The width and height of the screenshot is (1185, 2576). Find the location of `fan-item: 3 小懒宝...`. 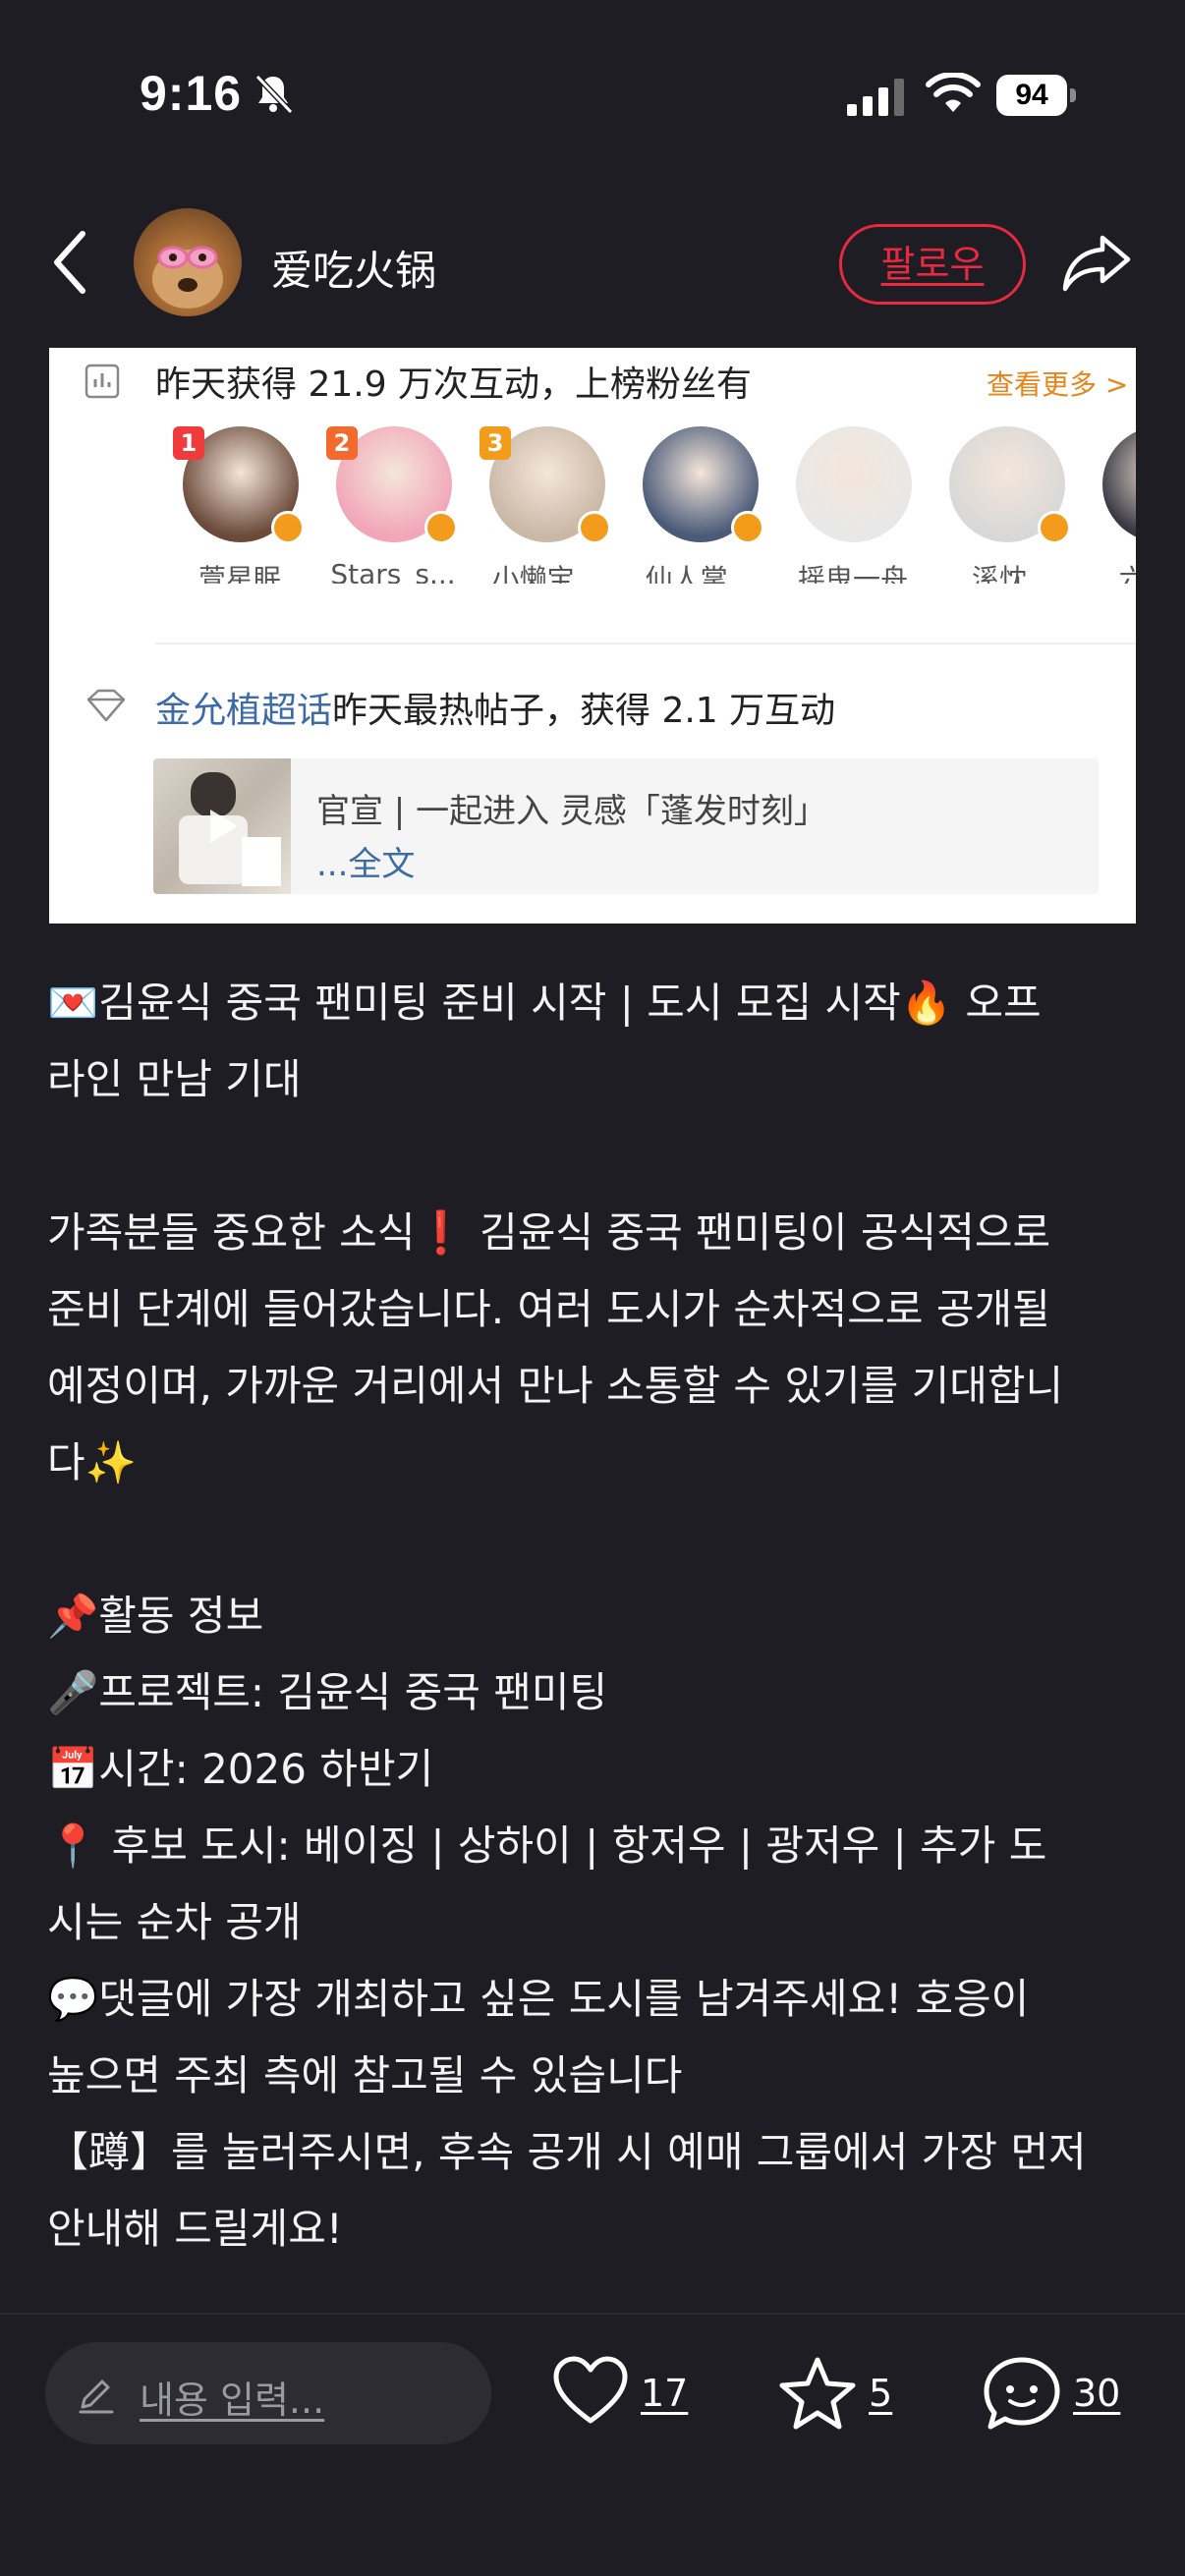

fan-item: 3 小懒宝... is located at coordinates (536, 505).